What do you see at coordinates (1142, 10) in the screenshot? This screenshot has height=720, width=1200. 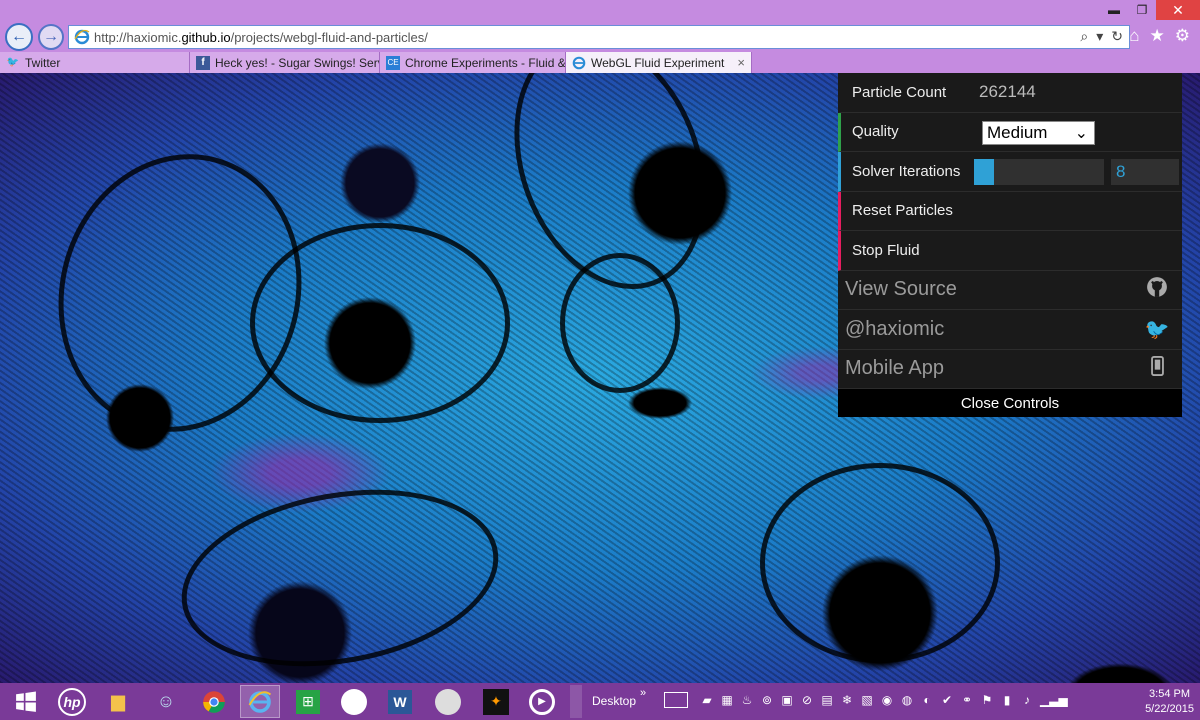 I see `restore-button: ❐` at bounding box center [1142, 10].